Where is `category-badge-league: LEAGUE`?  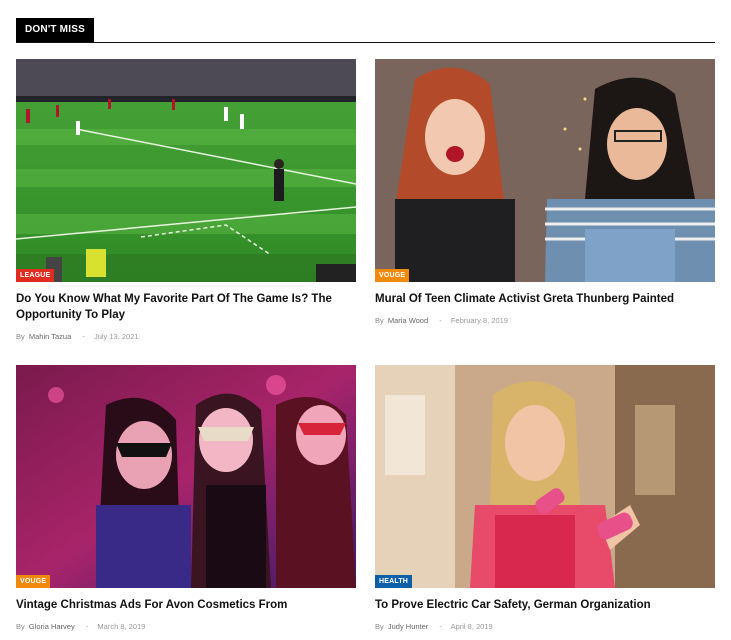
category-badge-league: LEAGUE is located at coordinates (35, 275).